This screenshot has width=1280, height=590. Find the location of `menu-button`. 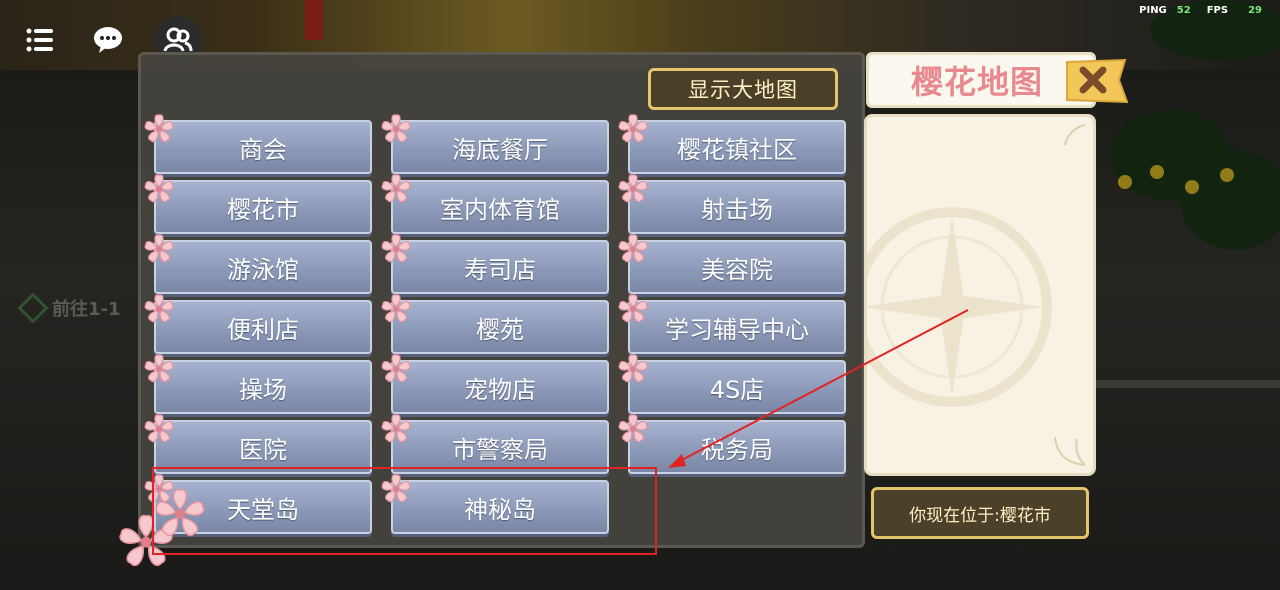

menu-button is located at coordinates (40, 40).